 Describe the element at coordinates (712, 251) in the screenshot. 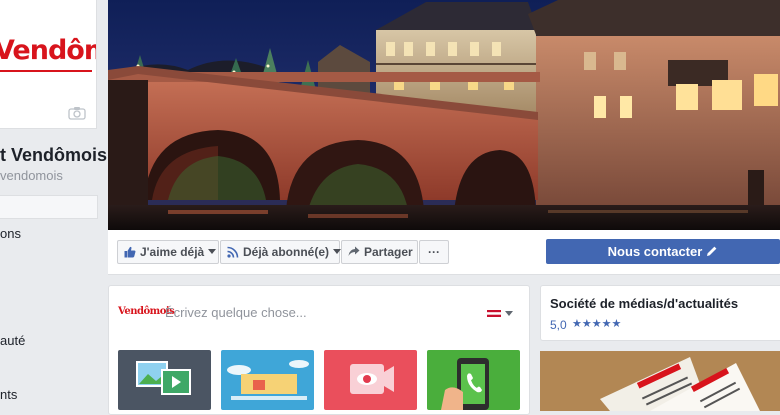

I see `pencil-icon` at that location.